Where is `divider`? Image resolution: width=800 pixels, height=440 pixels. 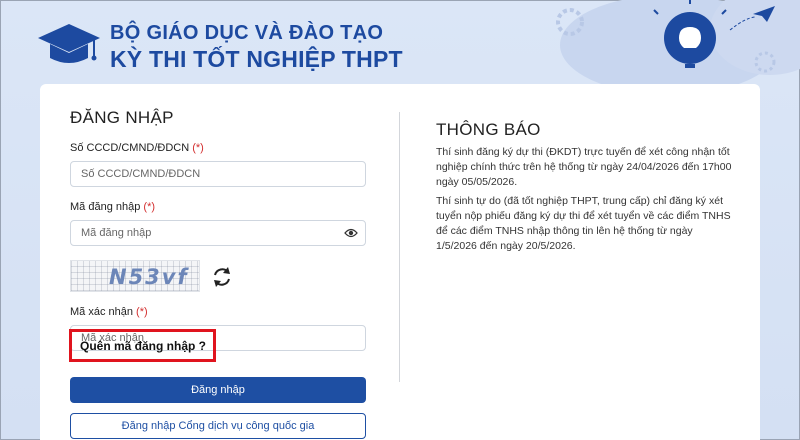
divider is located at coordinates (399, 247).